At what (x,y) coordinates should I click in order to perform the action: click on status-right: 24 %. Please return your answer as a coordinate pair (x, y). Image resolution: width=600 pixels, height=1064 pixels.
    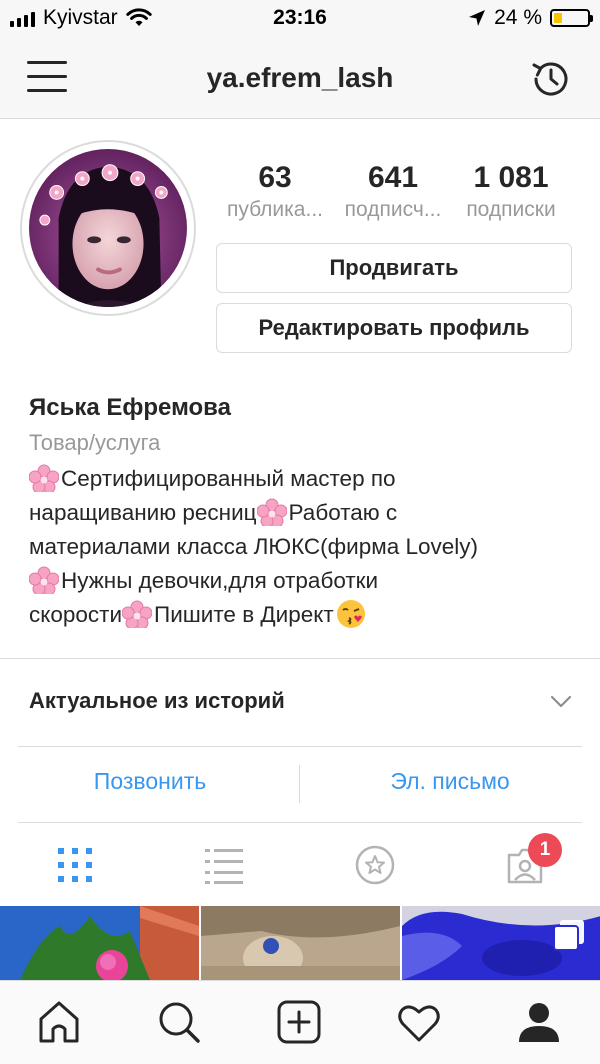
    Looking at the image, I should click on (530, 18).